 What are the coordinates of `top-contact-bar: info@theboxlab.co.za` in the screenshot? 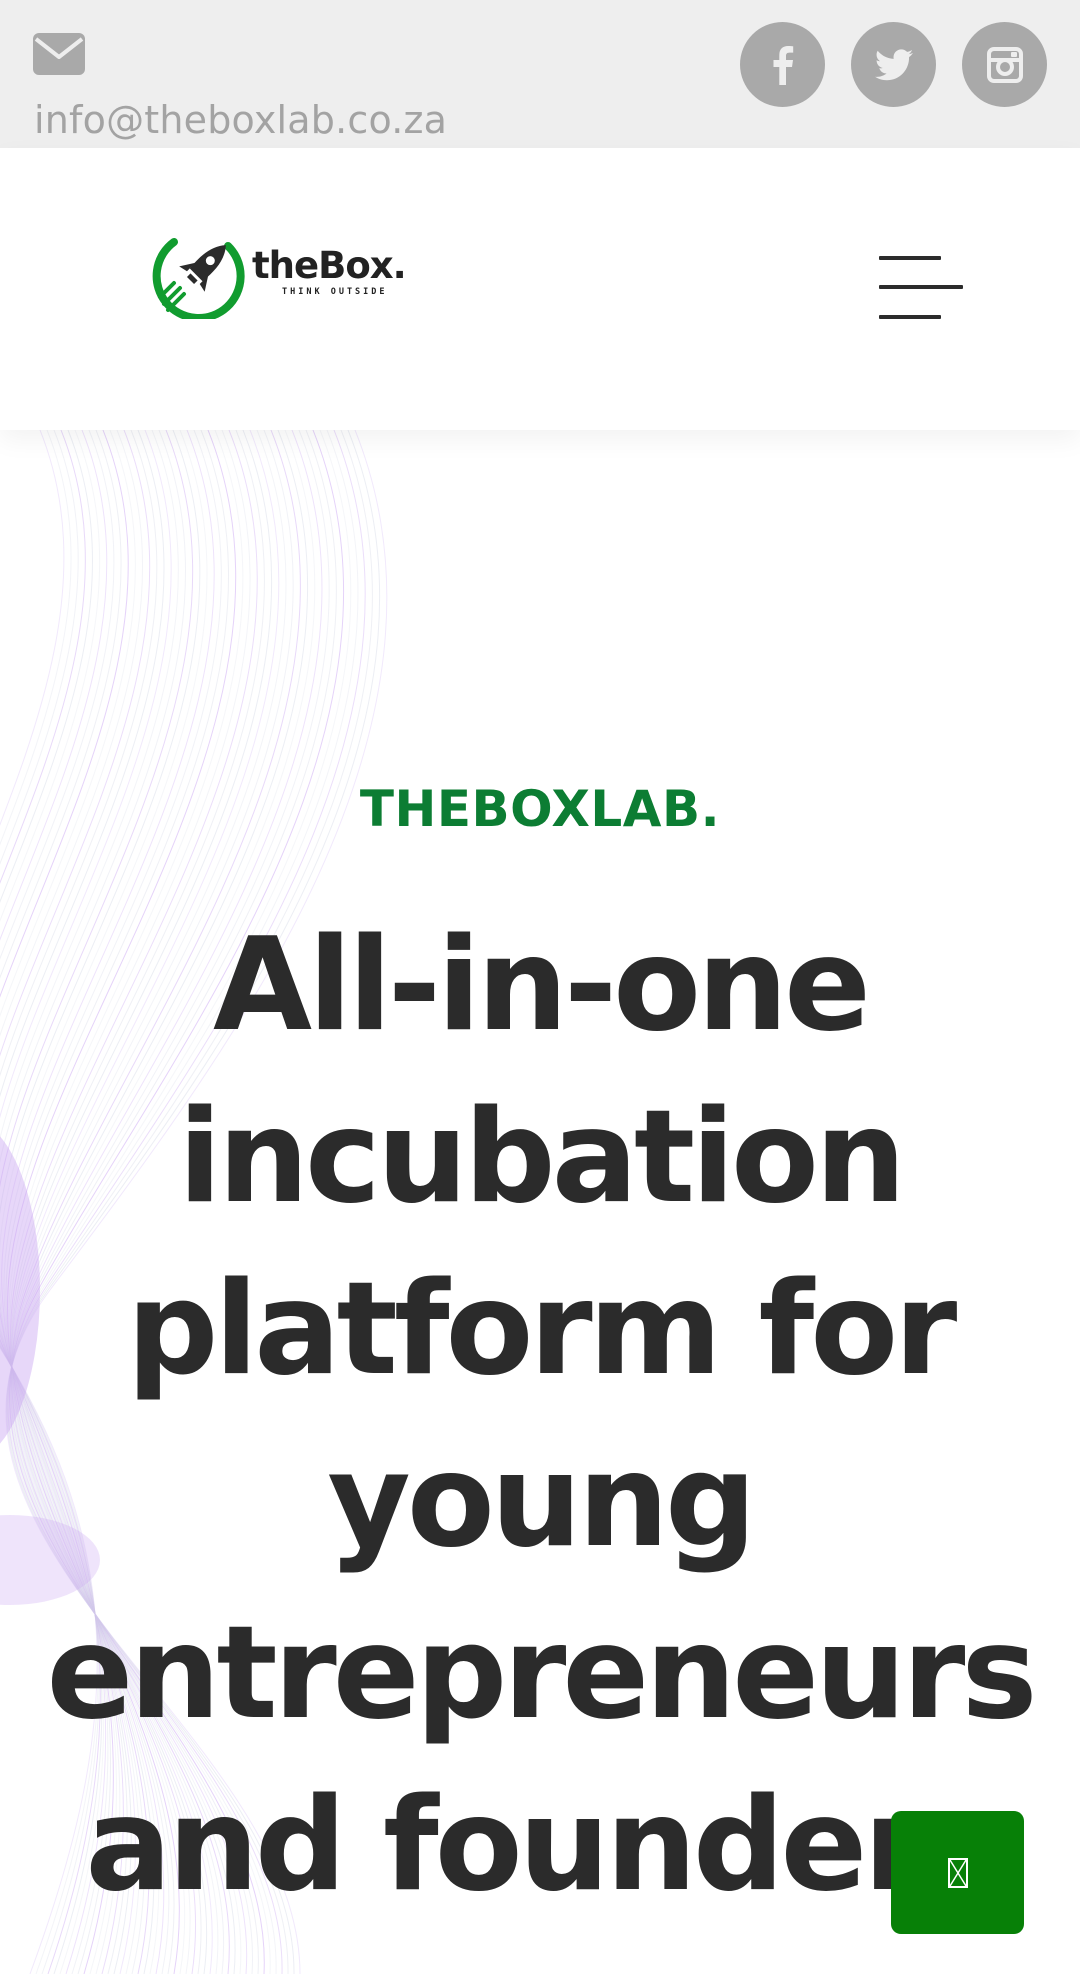 It's located at (540, 74).